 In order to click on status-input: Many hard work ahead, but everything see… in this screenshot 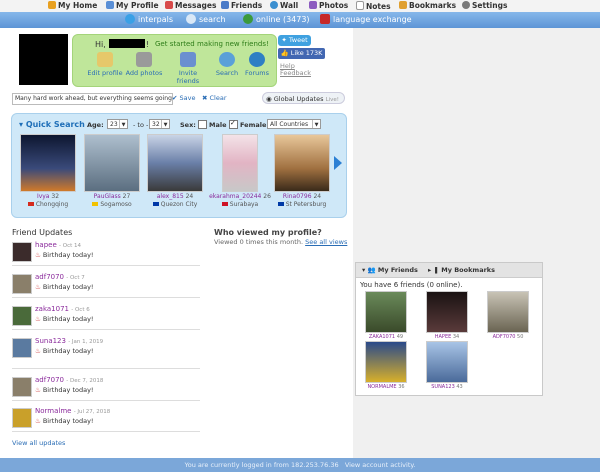, I will do `click(92, 99)`.